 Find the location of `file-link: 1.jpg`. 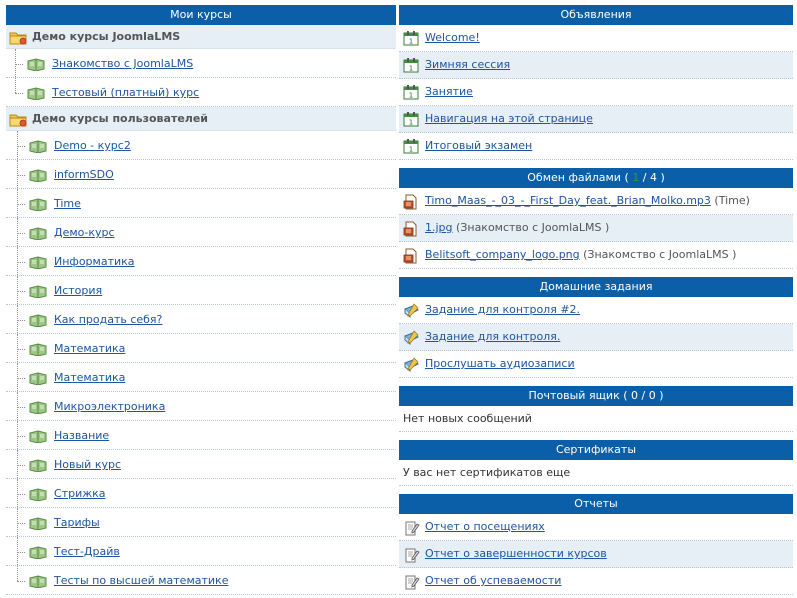

file-link: 1.jpg is located at coordinates (439, 227).